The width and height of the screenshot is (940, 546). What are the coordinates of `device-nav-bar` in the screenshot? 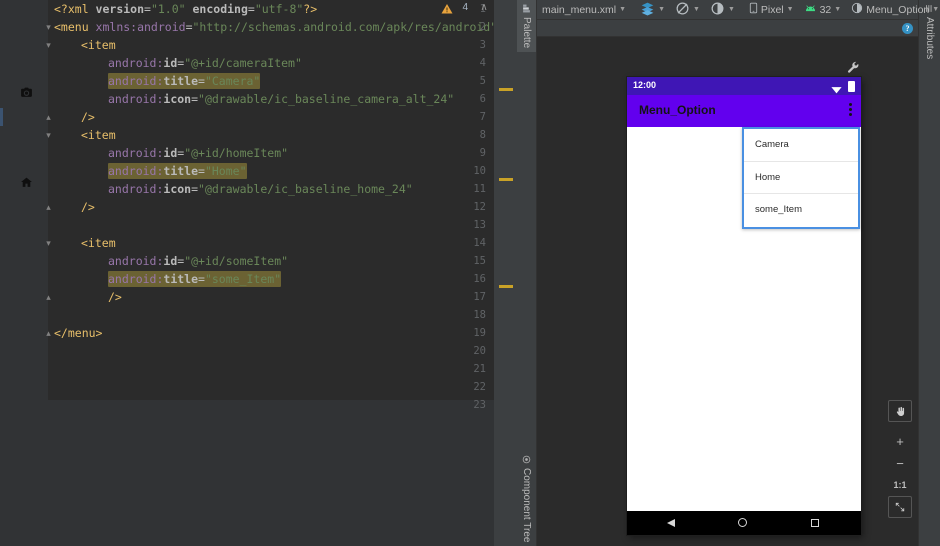 It's located at (744, 523).